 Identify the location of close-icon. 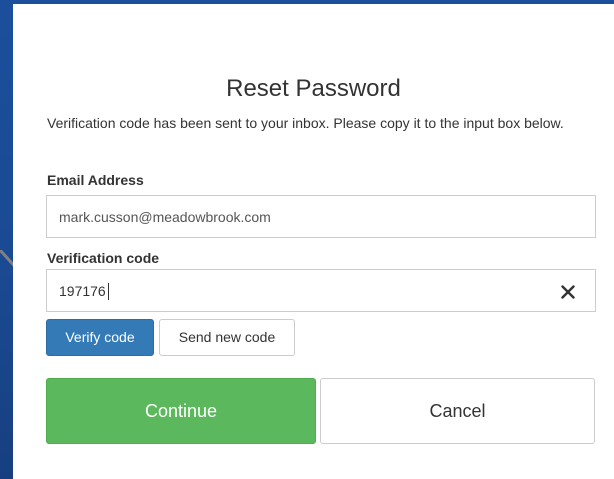
(568, 292).